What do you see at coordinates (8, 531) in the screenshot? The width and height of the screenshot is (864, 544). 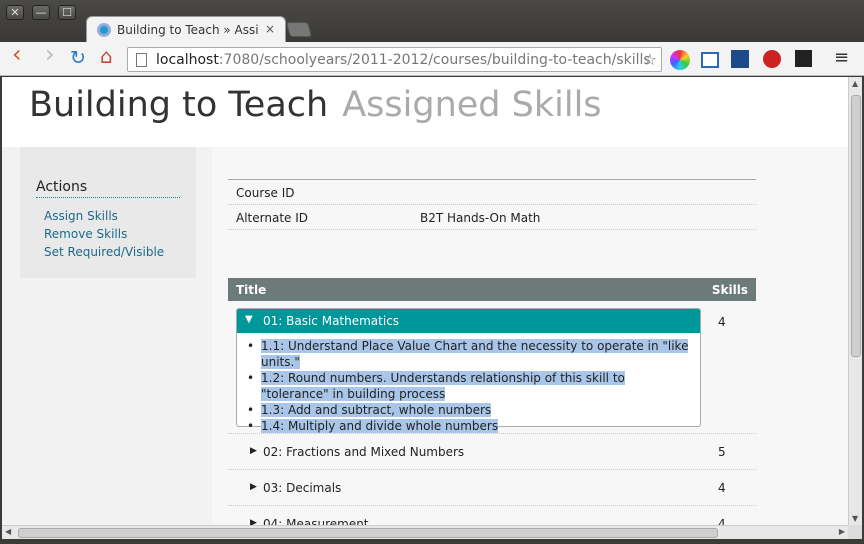 I see `scroll-left-icon: ◀` at bounding box center [8, 531].